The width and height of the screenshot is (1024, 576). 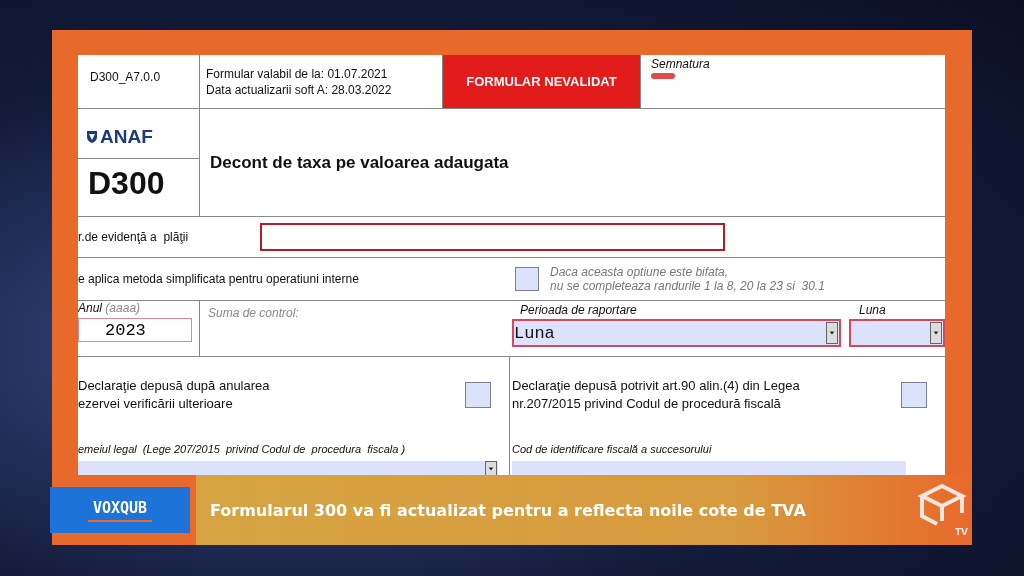 What do you see at coordinates (656, 386) in the screenshot?
I see `declaration-text: Declaraţie depusă potrivit art.90 alin.(4) din Legea` at bounding box center [656, 386].